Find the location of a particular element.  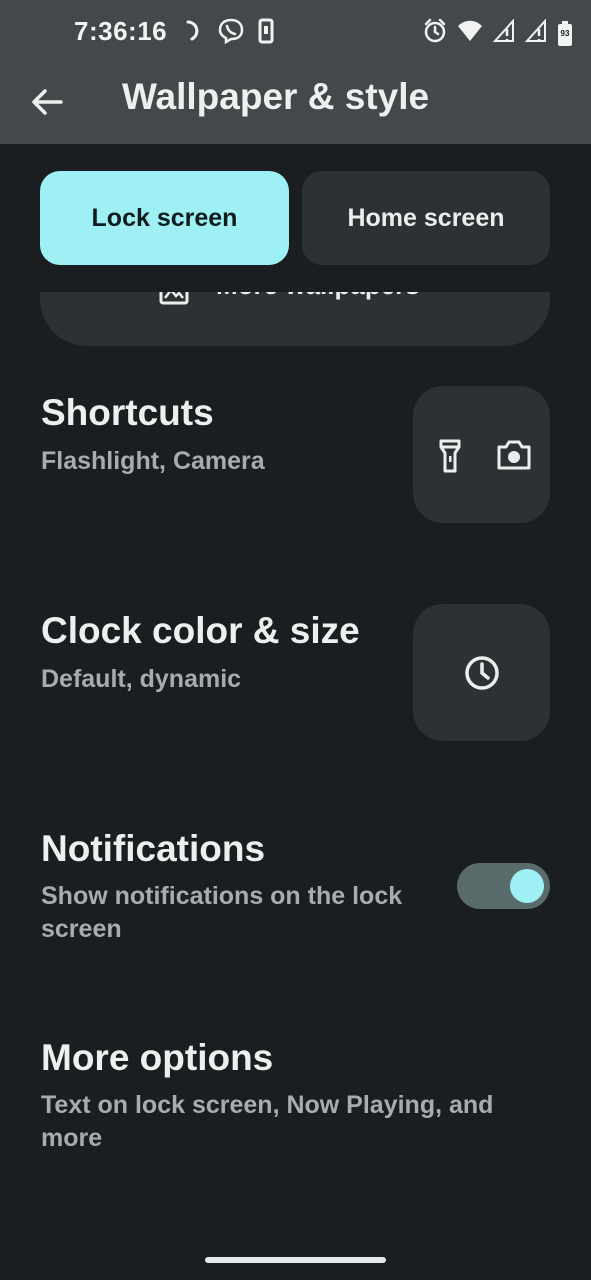

status-time: 7:36:16 is located at coordinates (121, 31).